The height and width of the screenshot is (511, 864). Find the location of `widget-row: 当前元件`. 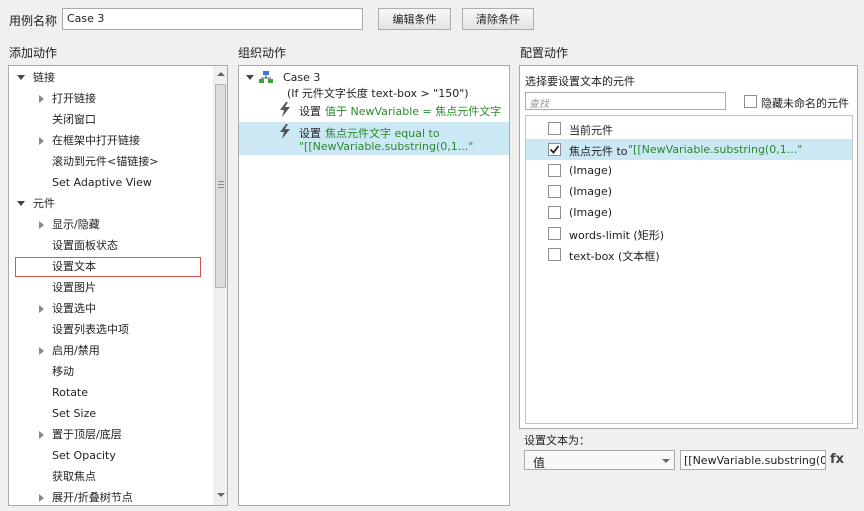

widget-row: 当前元件 is located at coordinates (689, 128).